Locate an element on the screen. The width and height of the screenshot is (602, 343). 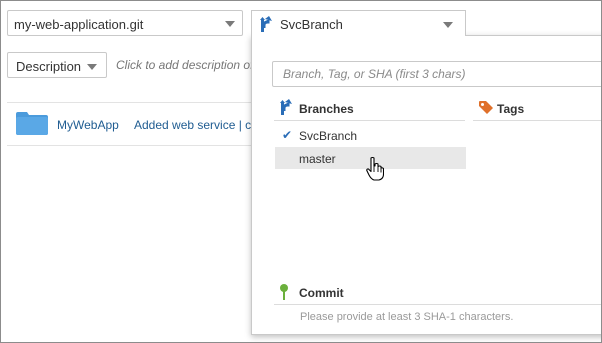
file-name-link: MyWebApp is located at coordinates (88, 125).